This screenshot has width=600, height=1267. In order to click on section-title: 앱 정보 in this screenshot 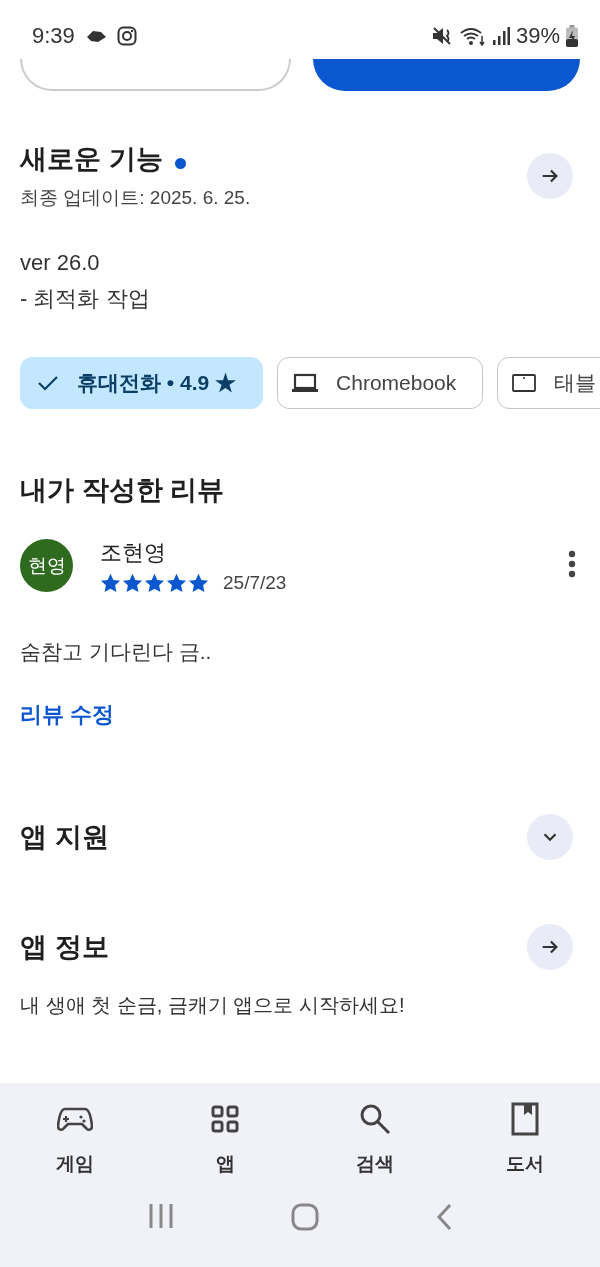, I will do `click(65, 947)`.